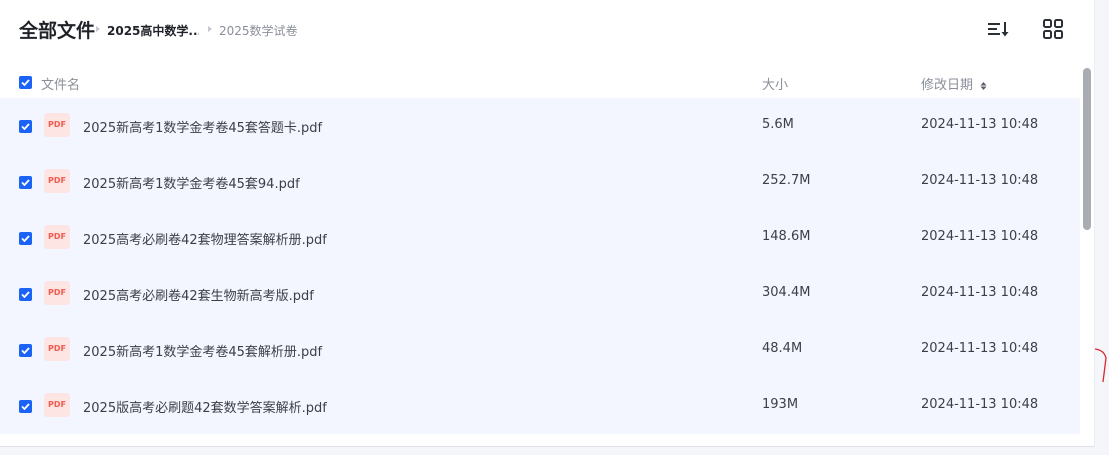  I want to click on file-name: 2025高考必刷卷42套生物新高考版.pdf, so click(198, 294).